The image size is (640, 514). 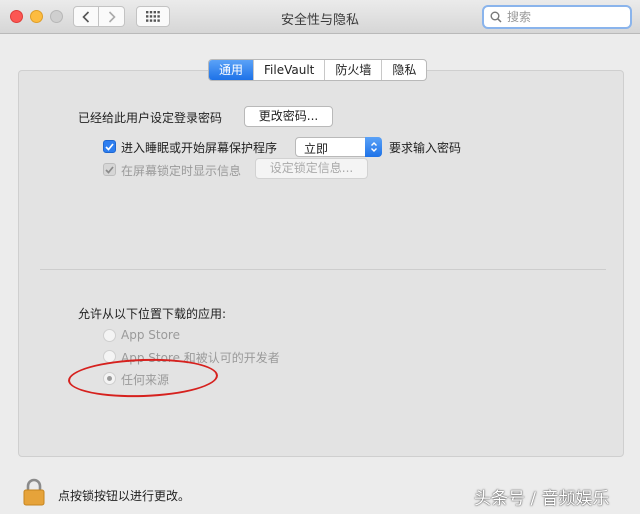 I want to click on select-arrows-icon, so click(x=373, y=147).